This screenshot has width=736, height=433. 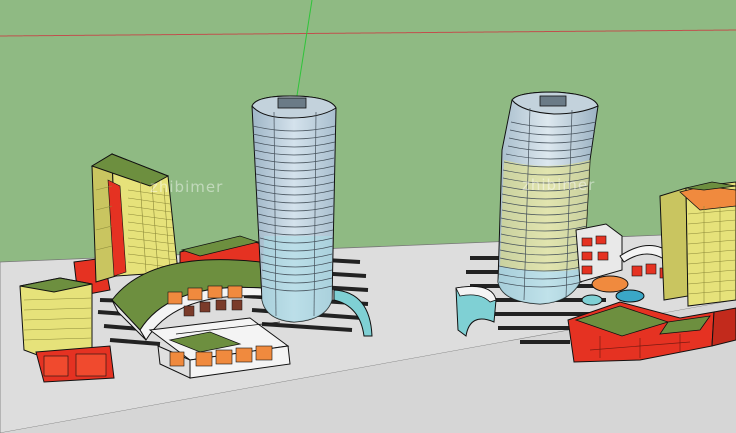 What do you see at coordinates (134, 218) in the screenshot?
I see `left-yellow-tower` at bounding box center [134, 218].